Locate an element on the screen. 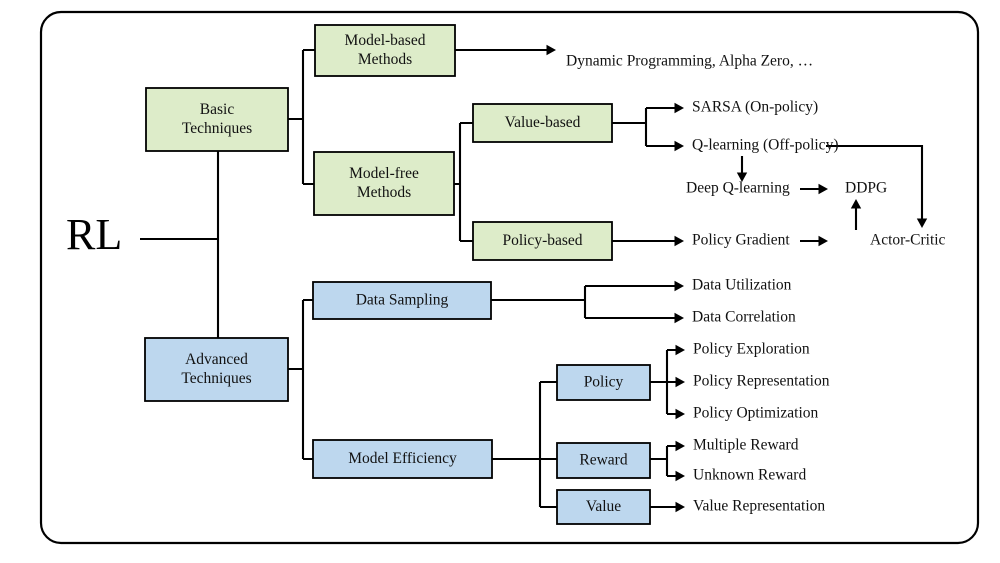 This screenshot has width=1000, height=563. node-label-model-efficiency: Model Efficiency is located at coordinates (402, 458).